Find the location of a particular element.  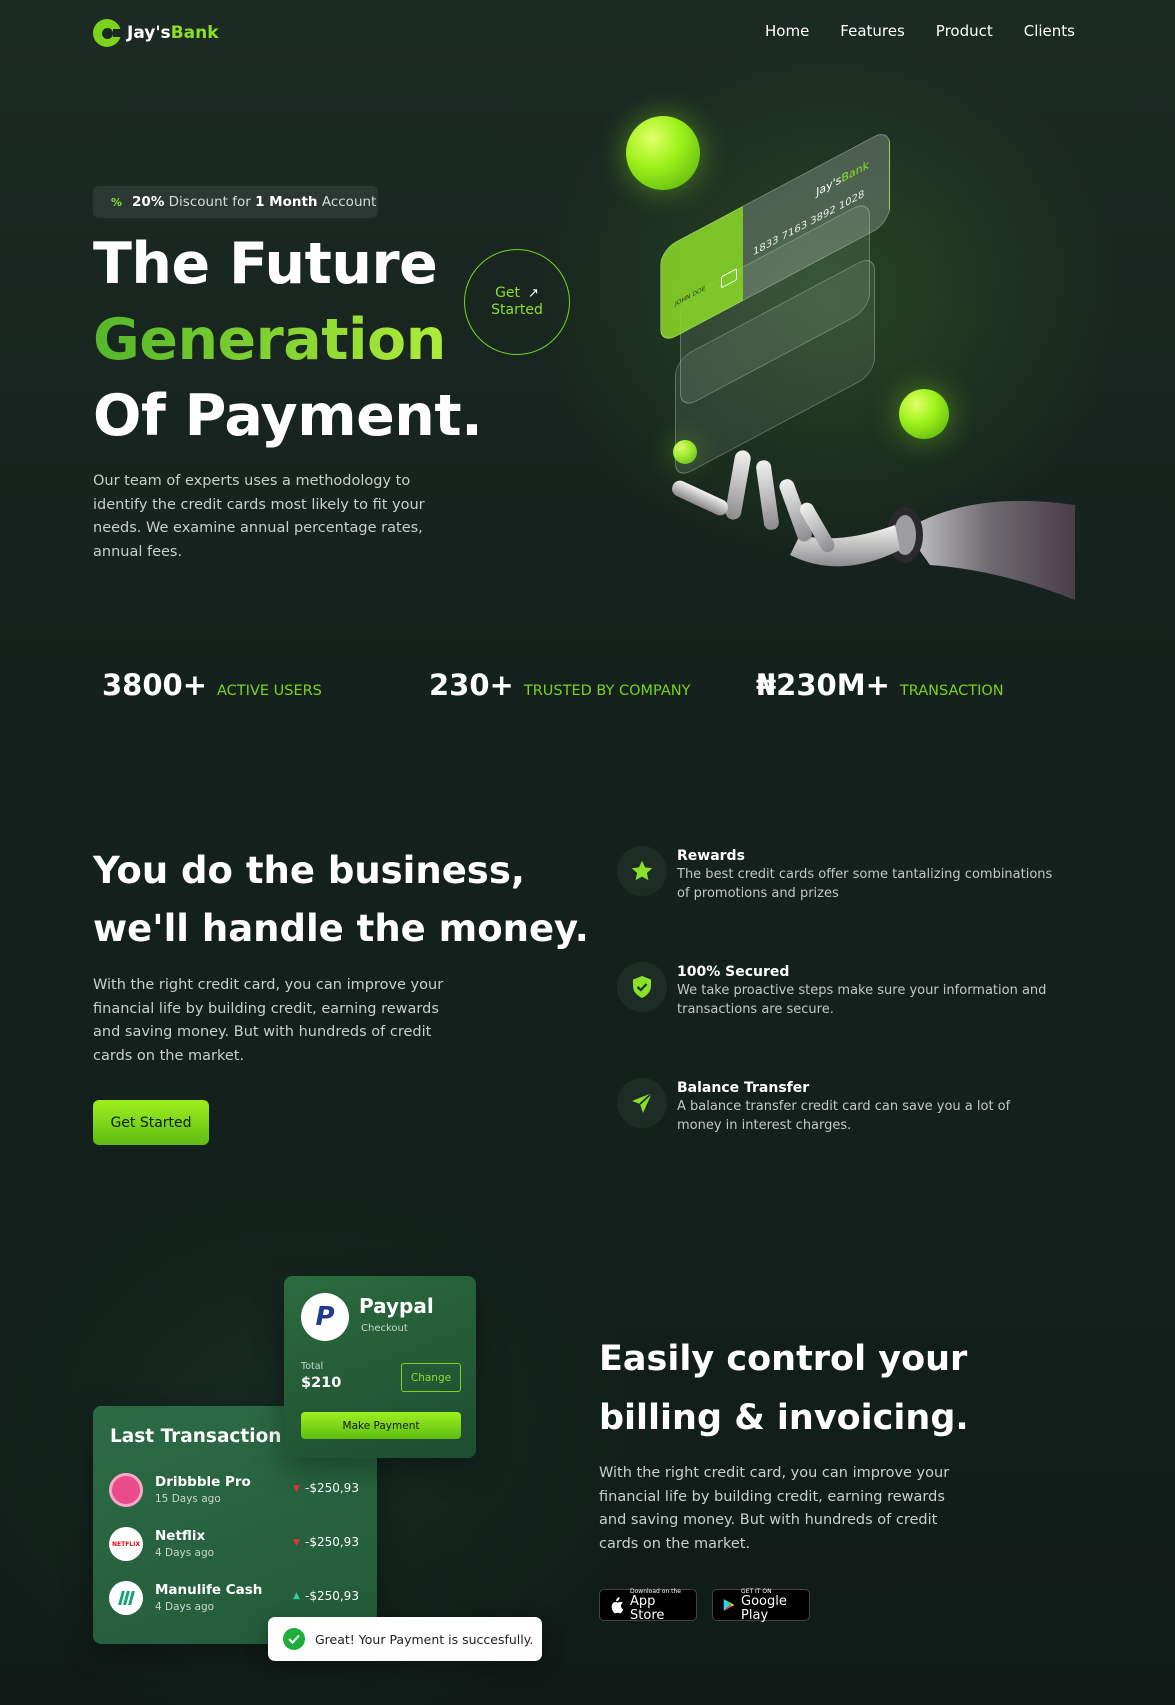

transaction-row: Manulife Cash 4 Days ago ▲ -$250,93 is located at coordinates (236, 1598).